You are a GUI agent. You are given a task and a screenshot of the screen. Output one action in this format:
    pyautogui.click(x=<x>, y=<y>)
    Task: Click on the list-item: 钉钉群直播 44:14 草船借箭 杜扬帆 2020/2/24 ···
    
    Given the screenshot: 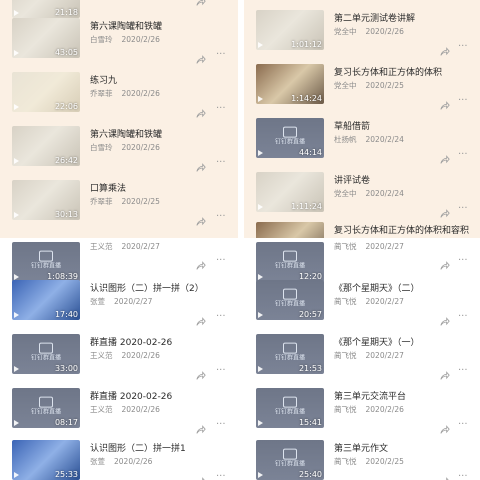 What is the action you would take?
    pyautogui.click(x=362, y=139)
    